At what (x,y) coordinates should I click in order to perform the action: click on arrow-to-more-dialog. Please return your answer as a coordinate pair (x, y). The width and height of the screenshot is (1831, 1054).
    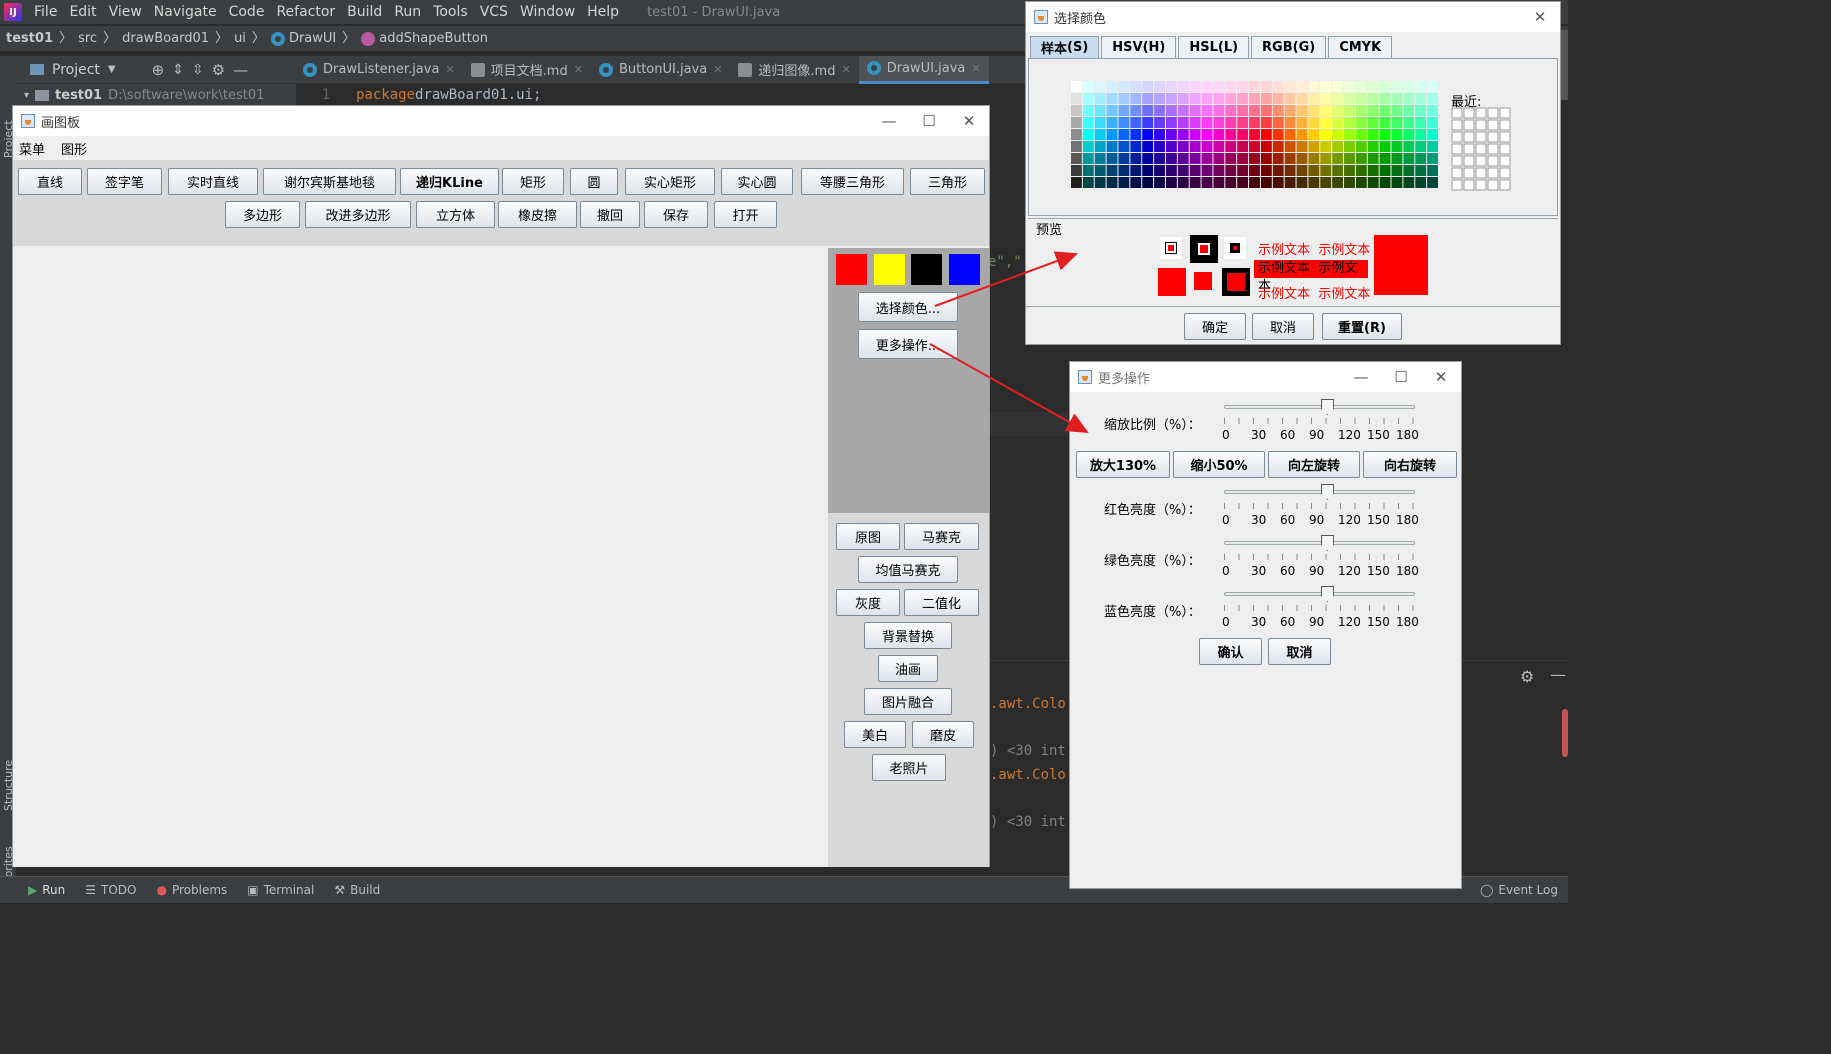
    Looking at the image, I should click on (1009, 388).